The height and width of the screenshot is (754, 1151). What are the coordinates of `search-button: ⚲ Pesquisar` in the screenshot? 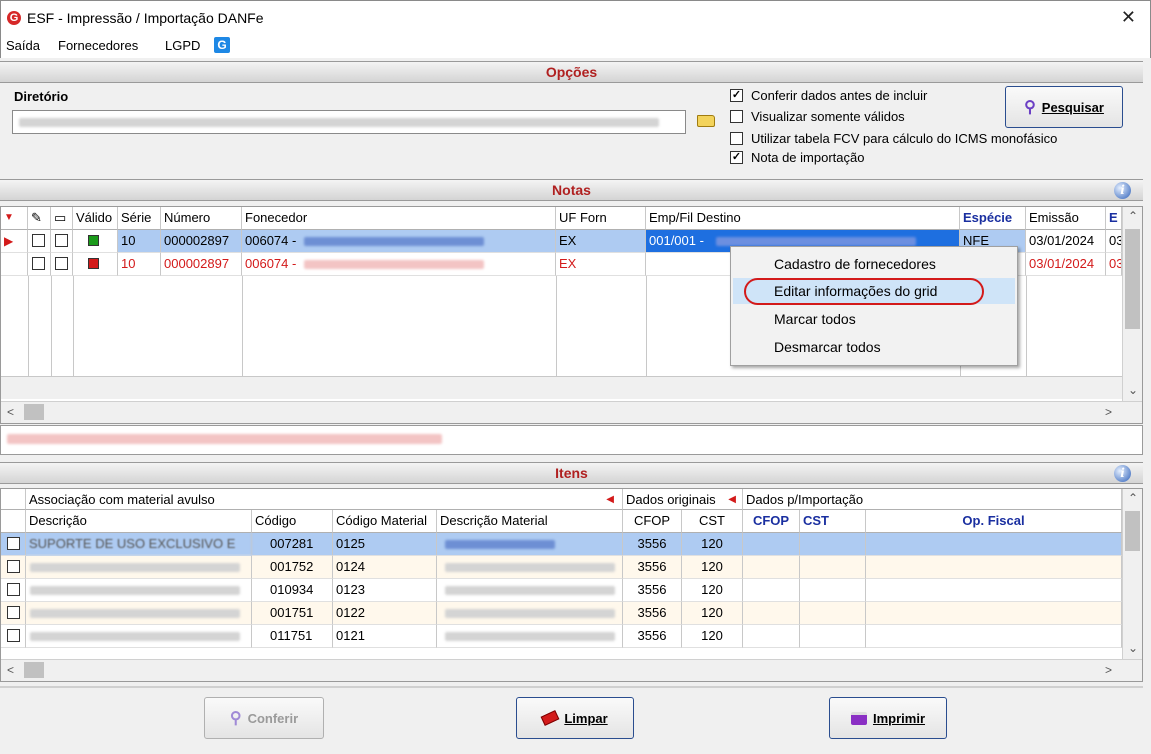 It's located at (1064, 107).